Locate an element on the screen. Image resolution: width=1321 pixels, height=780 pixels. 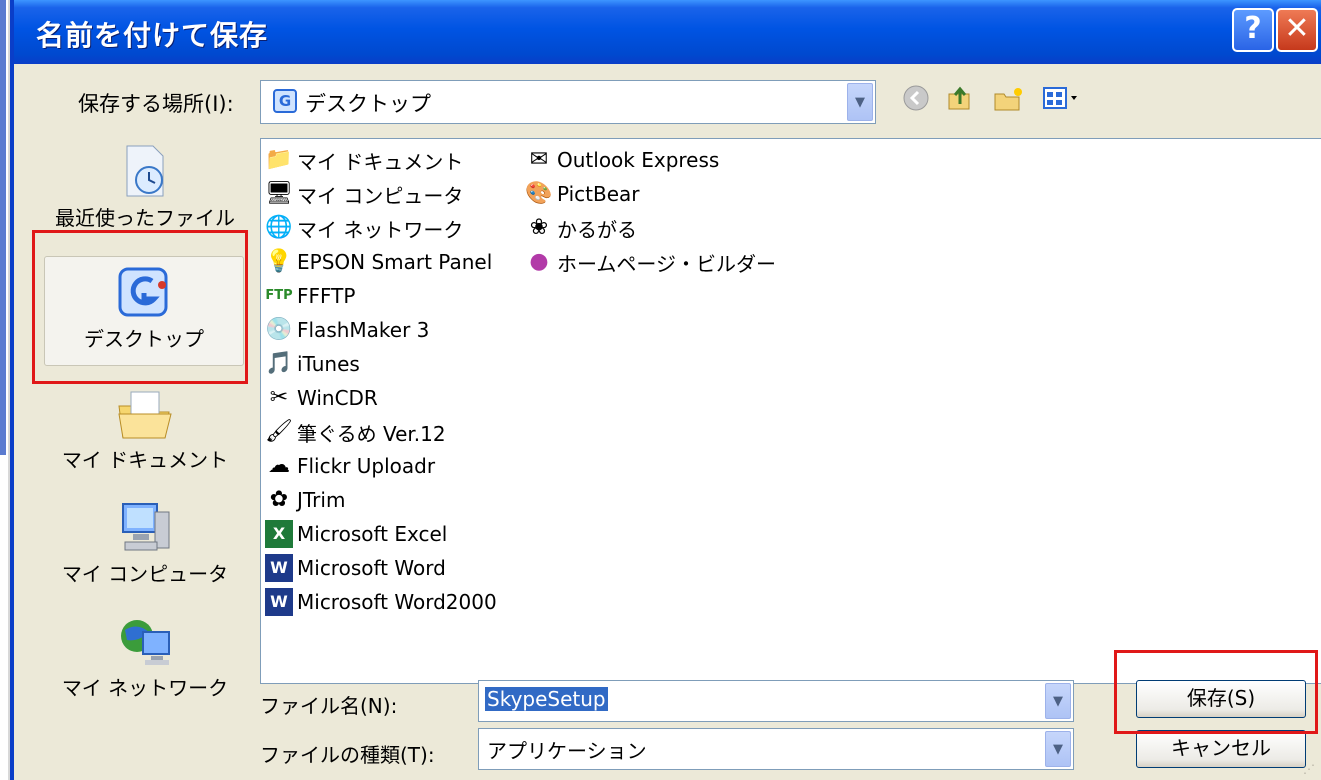
save-in-dropdown: G デスクトップ ▼ is located at coordinates (568, 102).